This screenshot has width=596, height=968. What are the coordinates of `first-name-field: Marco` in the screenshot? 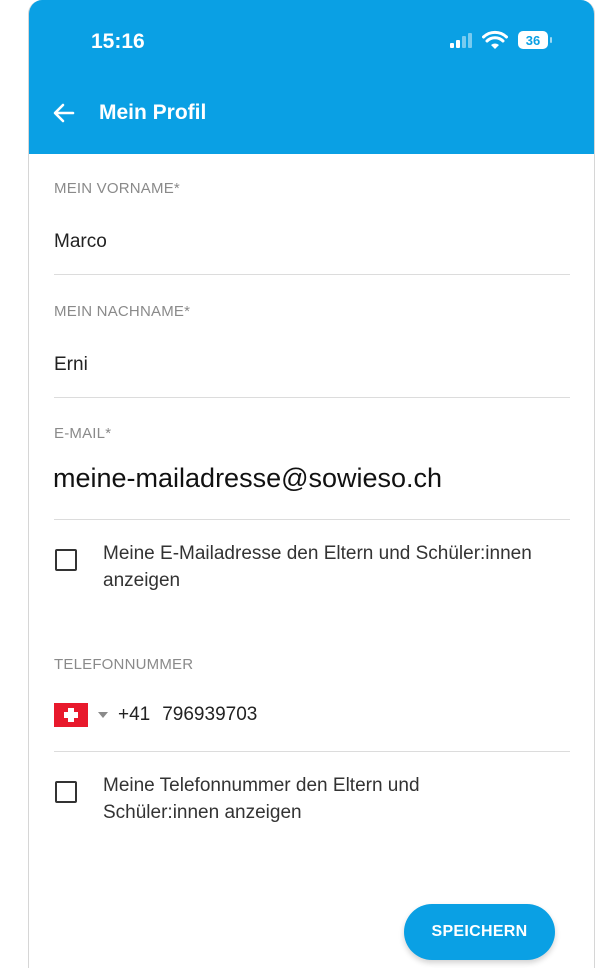 It's located at (80, 242).